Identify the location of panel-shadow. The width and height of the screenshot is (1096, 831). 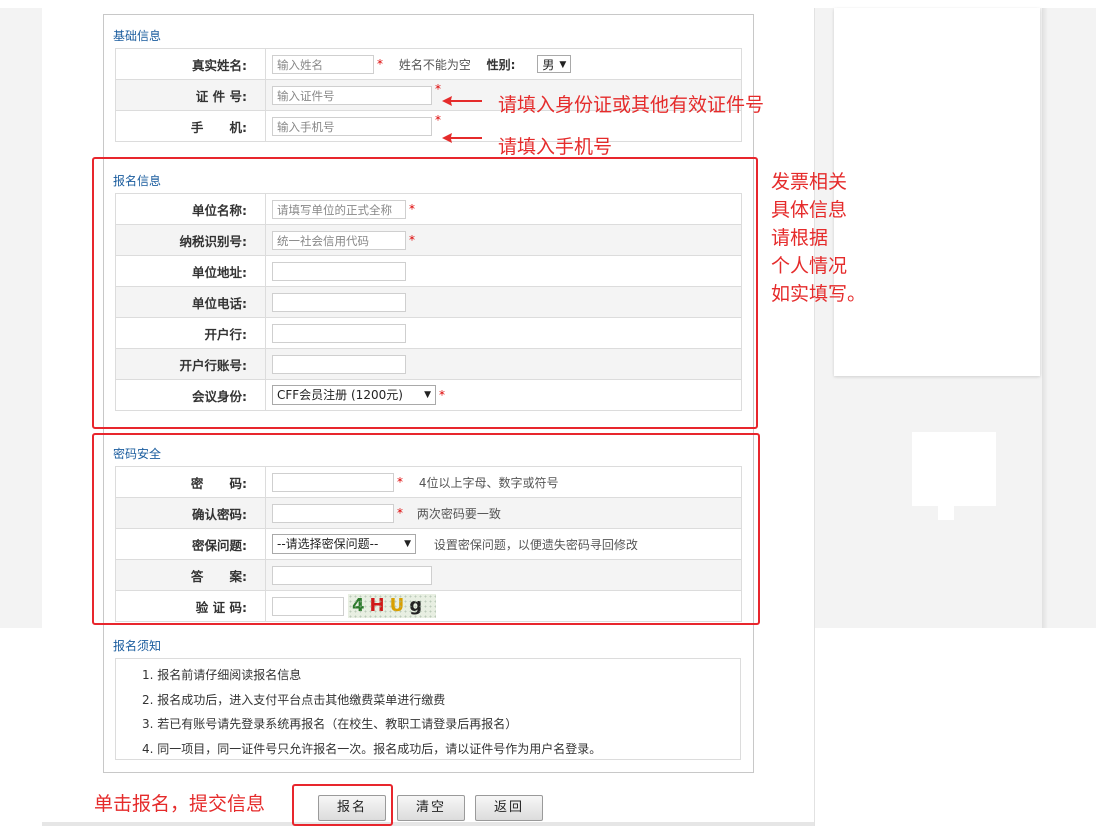
(1045, 318).